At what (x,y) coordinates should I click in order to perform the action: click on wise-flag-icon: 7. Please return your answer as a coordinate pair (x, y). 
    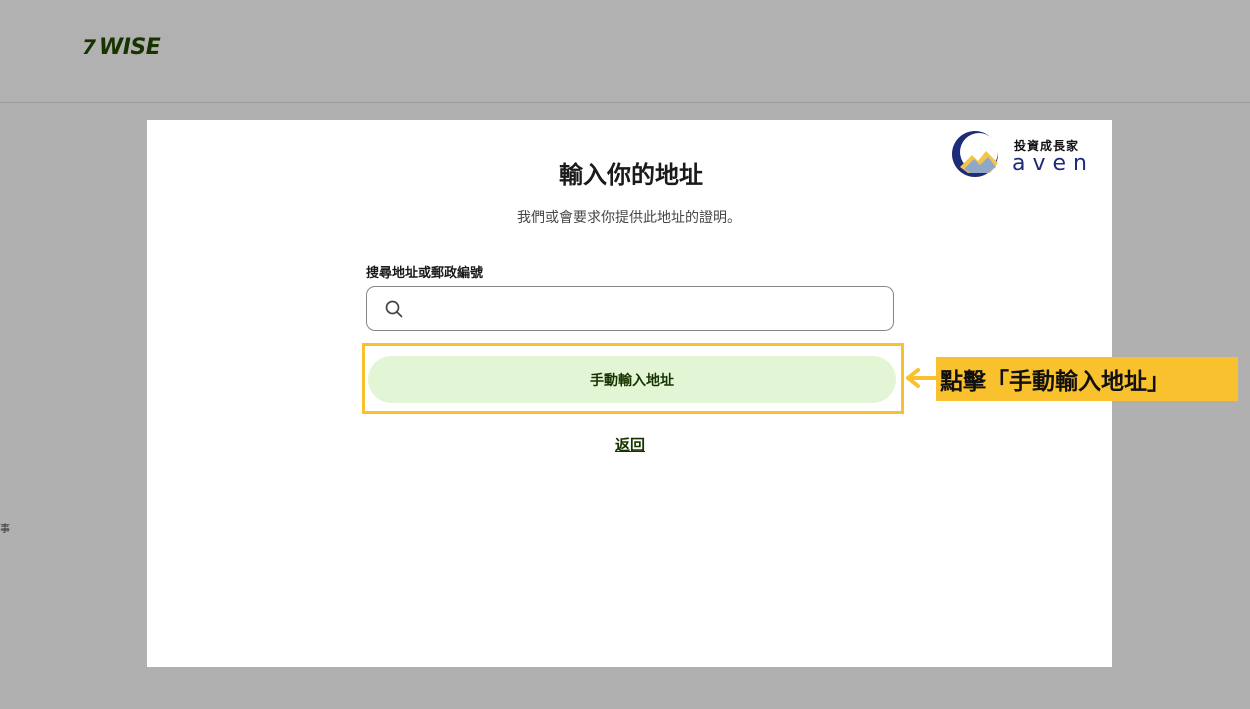
    Looking at the image, I should click on (89, 47).